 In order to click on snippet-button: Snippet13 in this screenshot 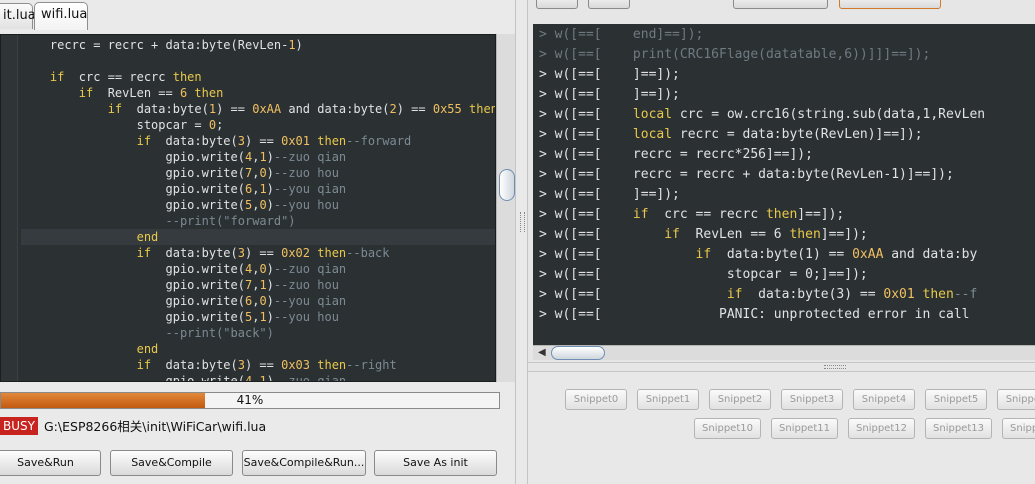, I will do `click(958, 428)`.